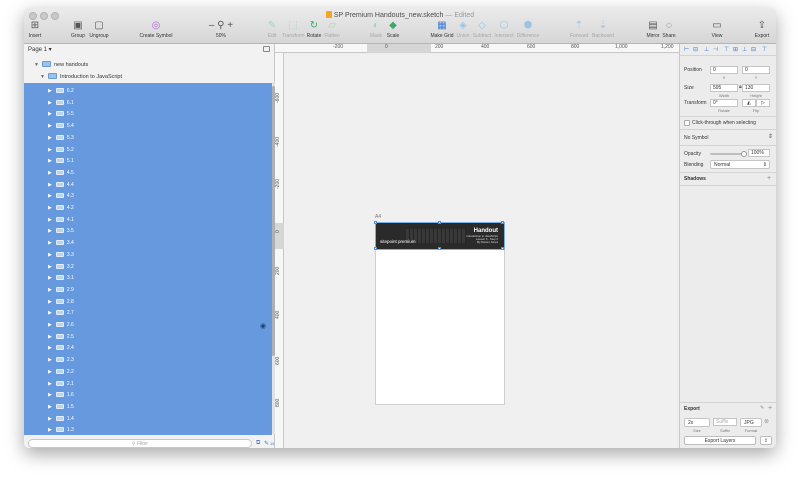  What do you see at coordinates (332, 30) in the screenshot?
I see `flatten-button: ▱ Flatten` at bounding box center [332, 30].